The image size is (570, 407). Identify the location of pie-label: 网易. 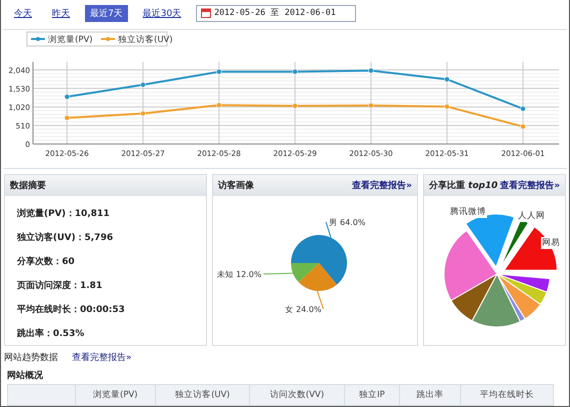
(551, 243).